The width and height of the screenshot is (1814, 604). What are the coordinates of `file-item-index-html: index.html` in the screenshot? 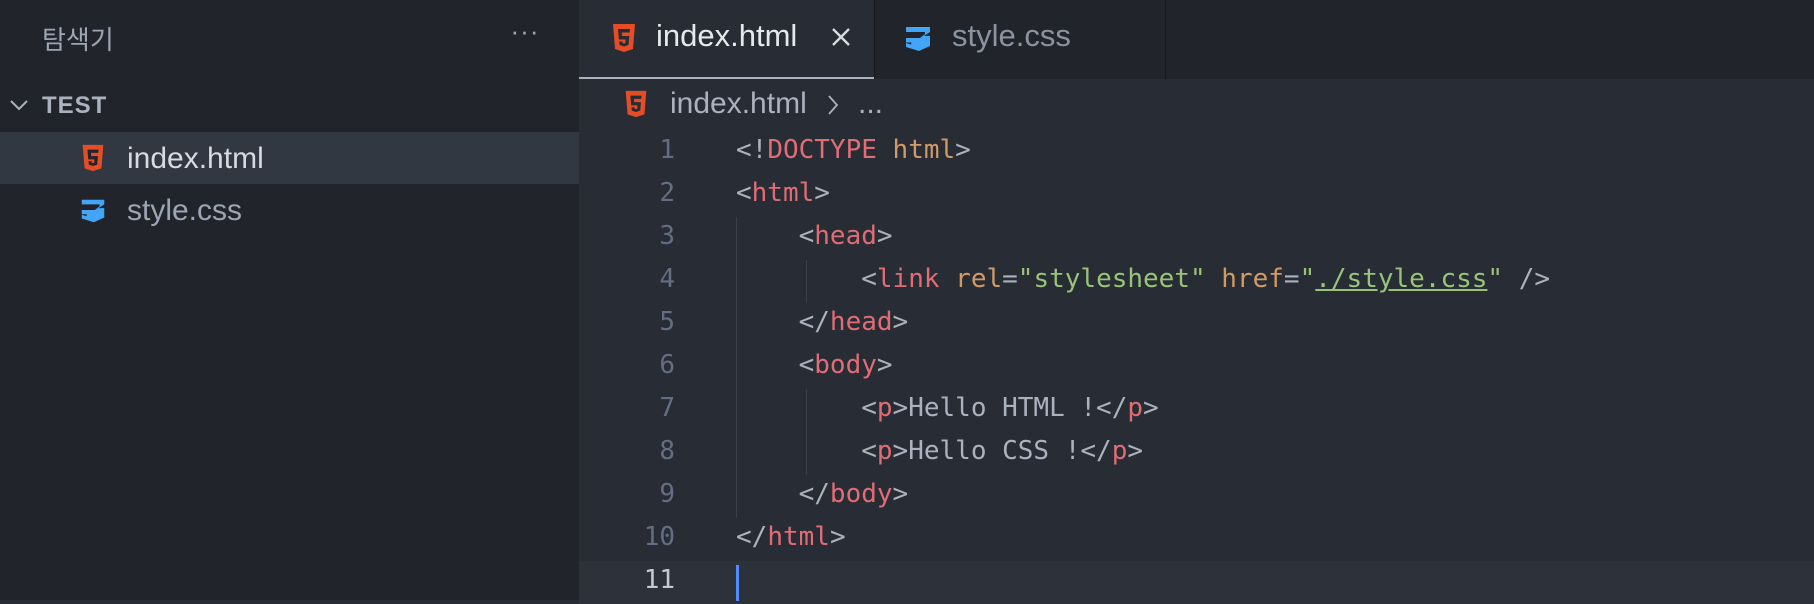 It's located at (289, 158).